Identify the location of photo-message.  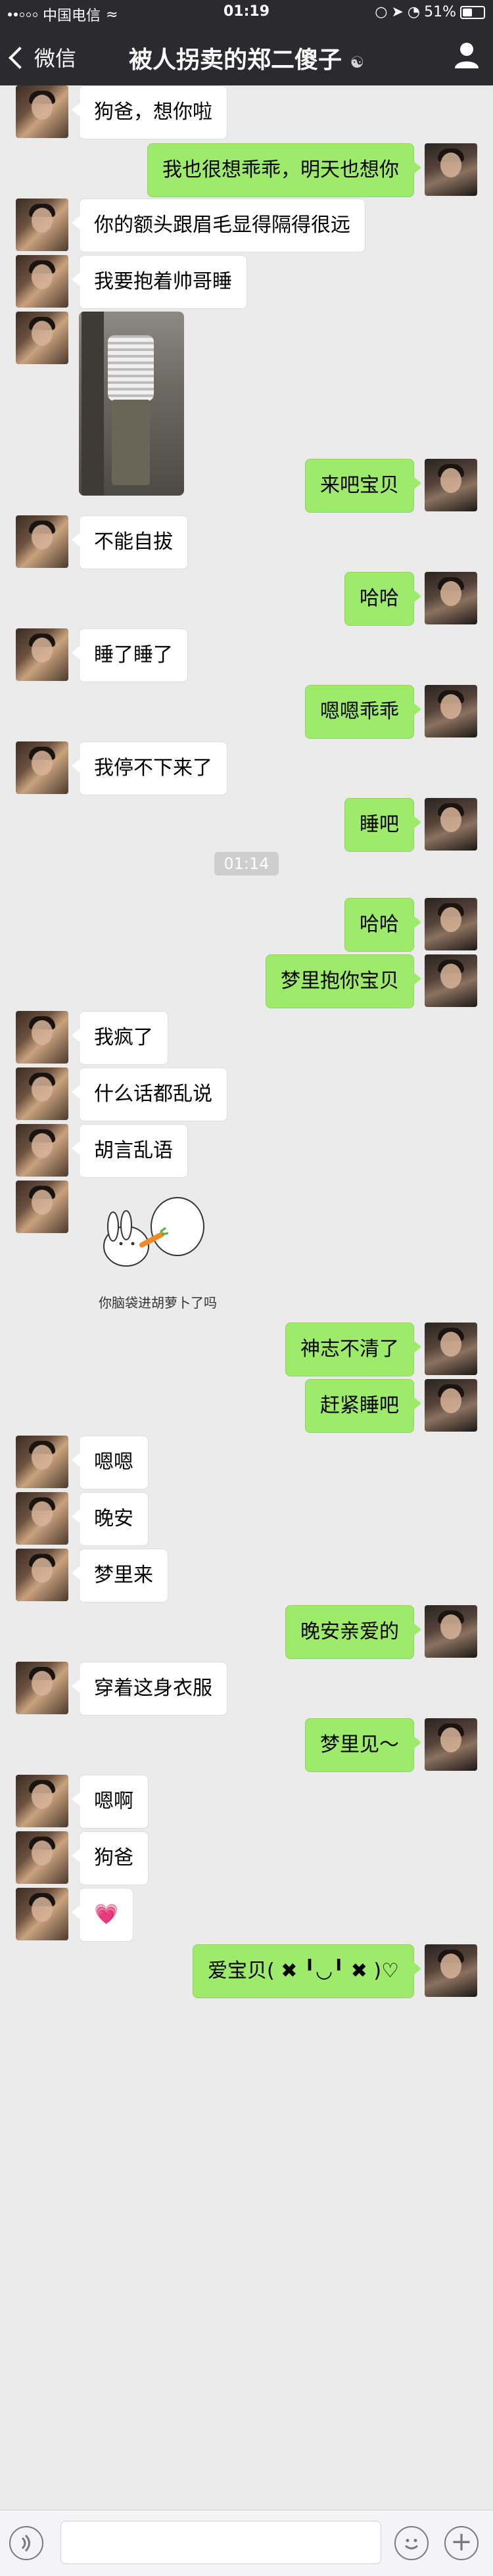
(131, 404).